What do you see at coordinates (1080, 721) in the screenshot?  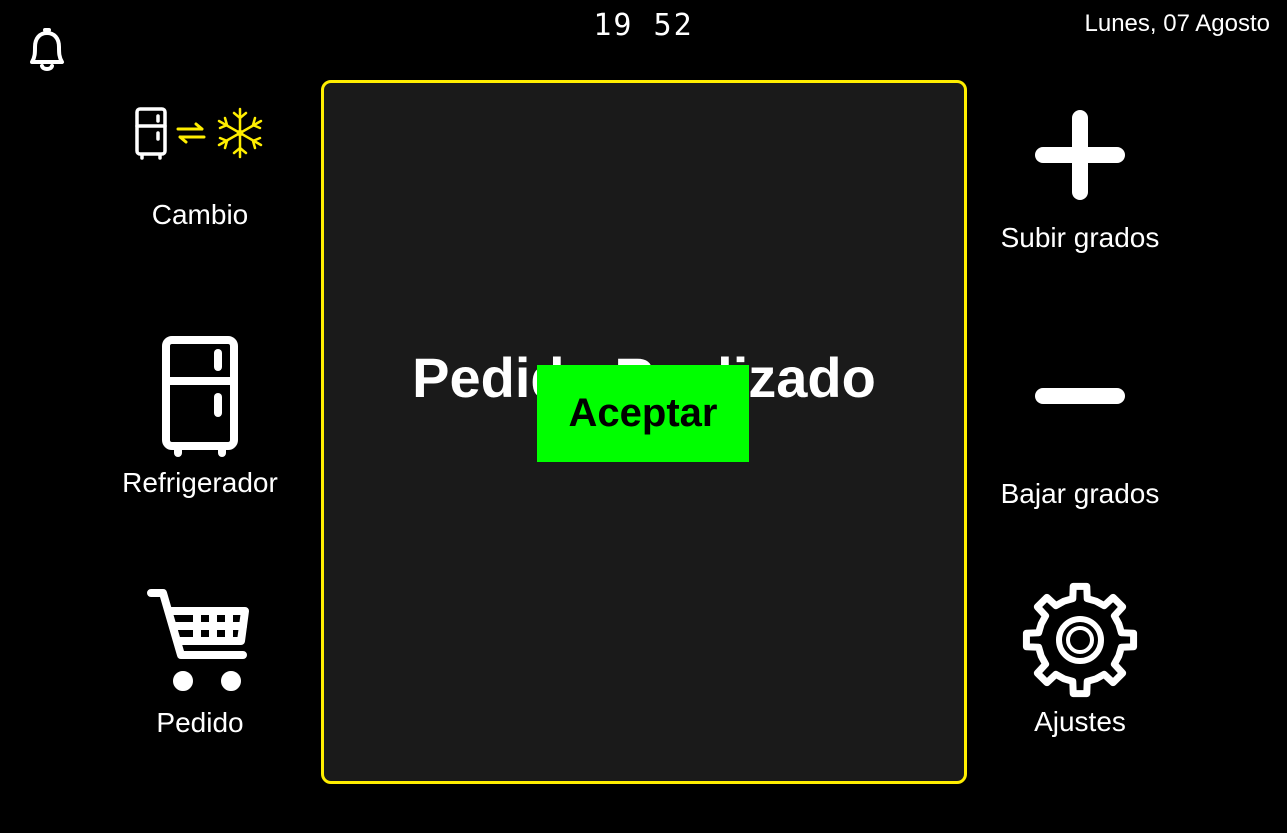 I see `ajustes-label: Ajustes` at bounding box center [1080, 721].